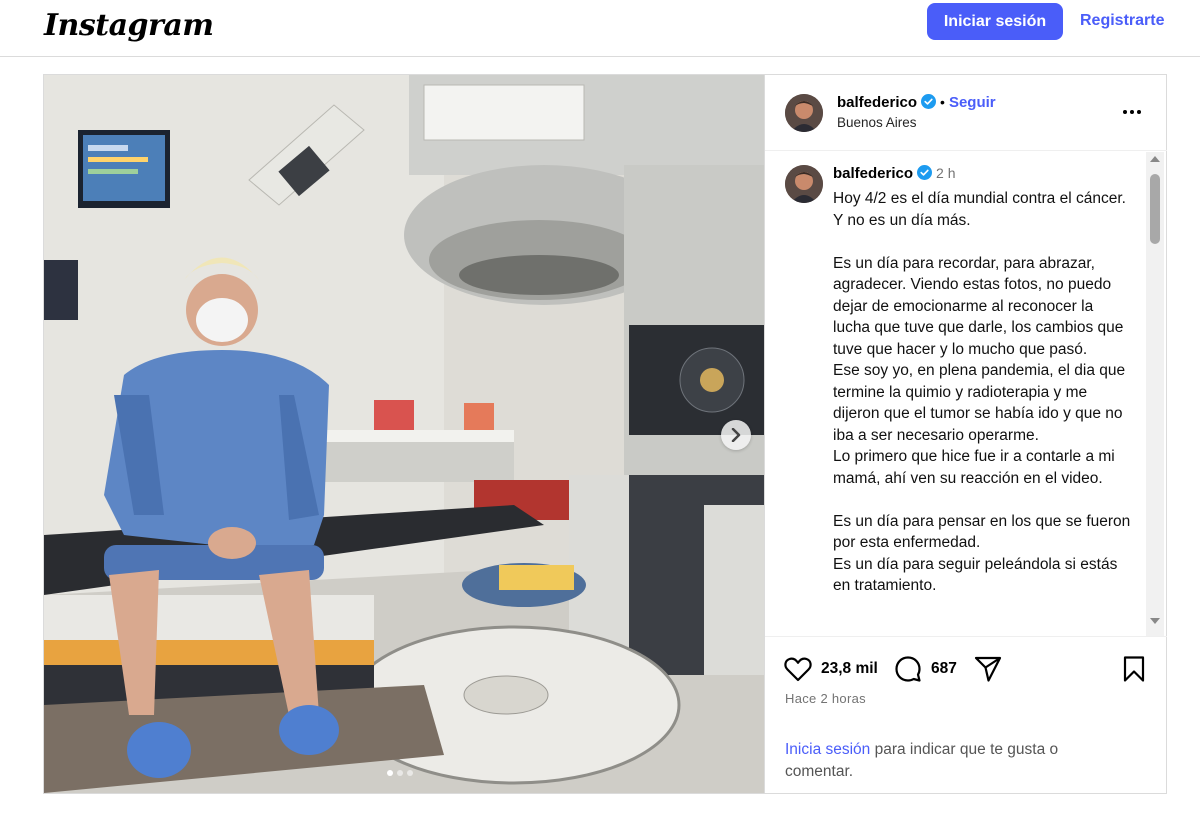 The width and height of the screenshot is (1200, 813). Describe the element at coordinates (1155, 394) in the screenshot. I see `caption-scrollbar` at that location.